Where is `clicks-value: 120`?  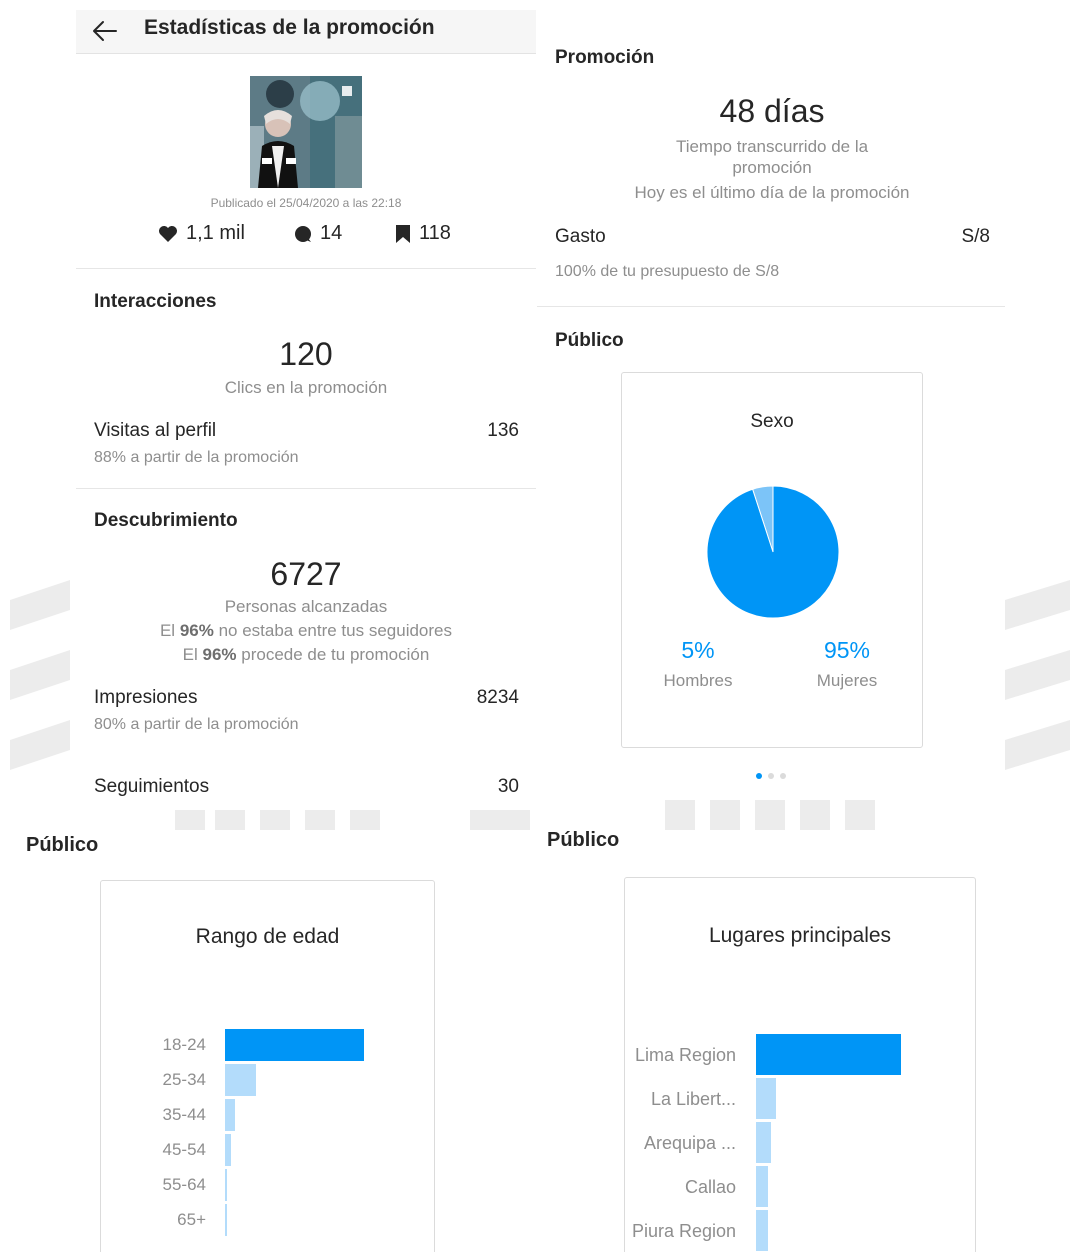
clicks-value: 120 is located at coordinates (306, 354).